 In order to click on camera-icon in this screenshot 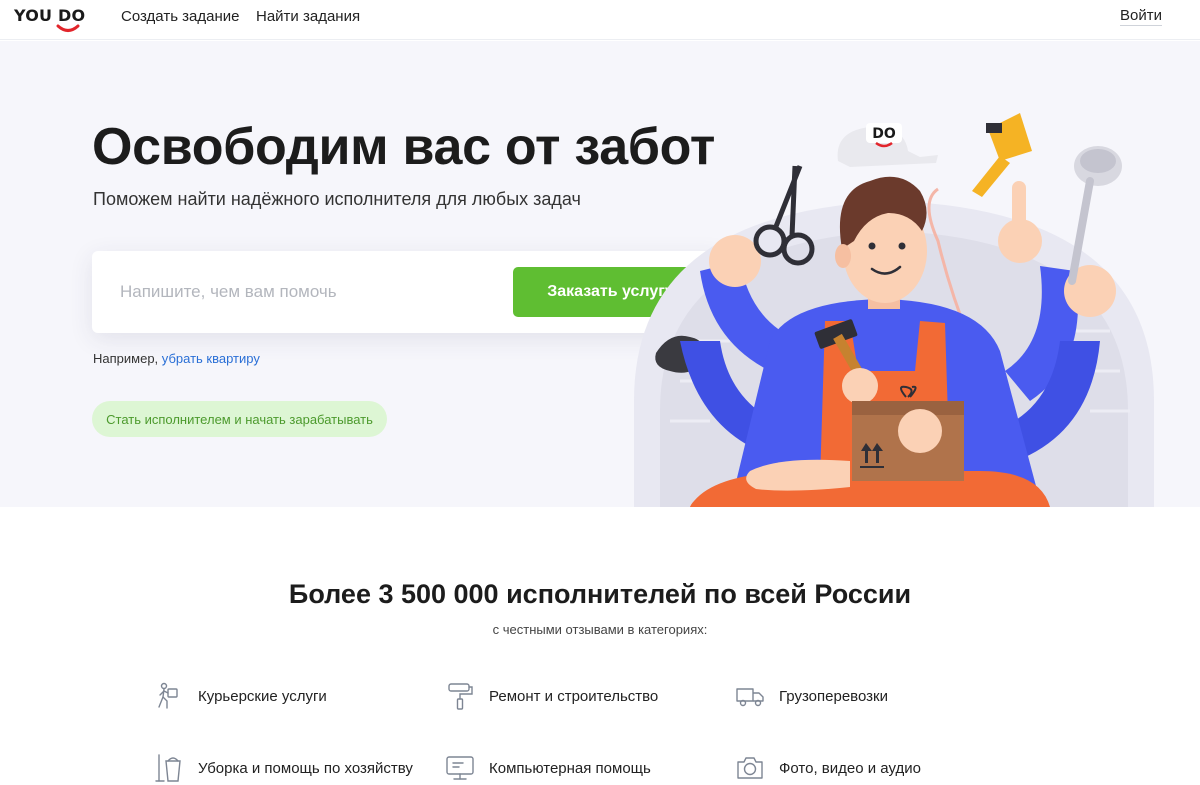, I will do `click(750, 768)`.